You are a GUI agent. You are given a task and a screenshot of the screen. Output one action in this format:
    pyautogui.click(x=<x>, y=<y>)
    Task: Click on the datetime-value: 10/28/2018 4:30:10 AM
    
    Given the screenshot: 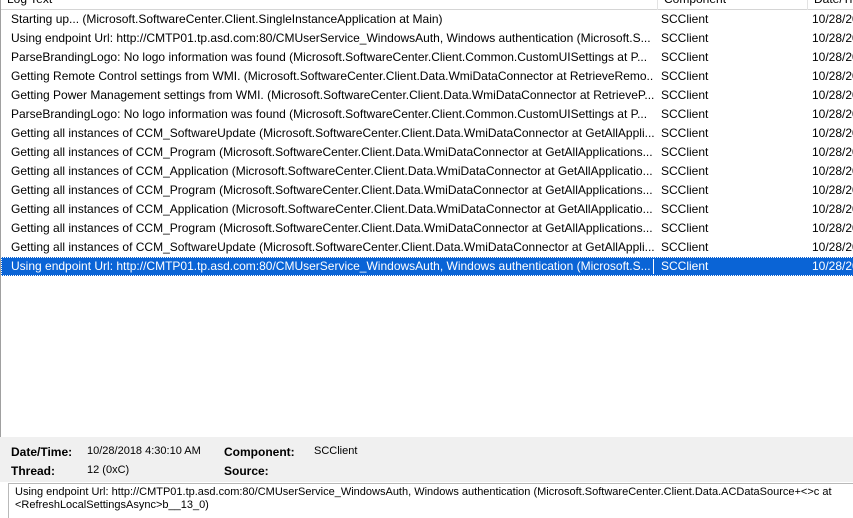 What is the action you would take?
    pyautogui.click(x=144, y=451)
    